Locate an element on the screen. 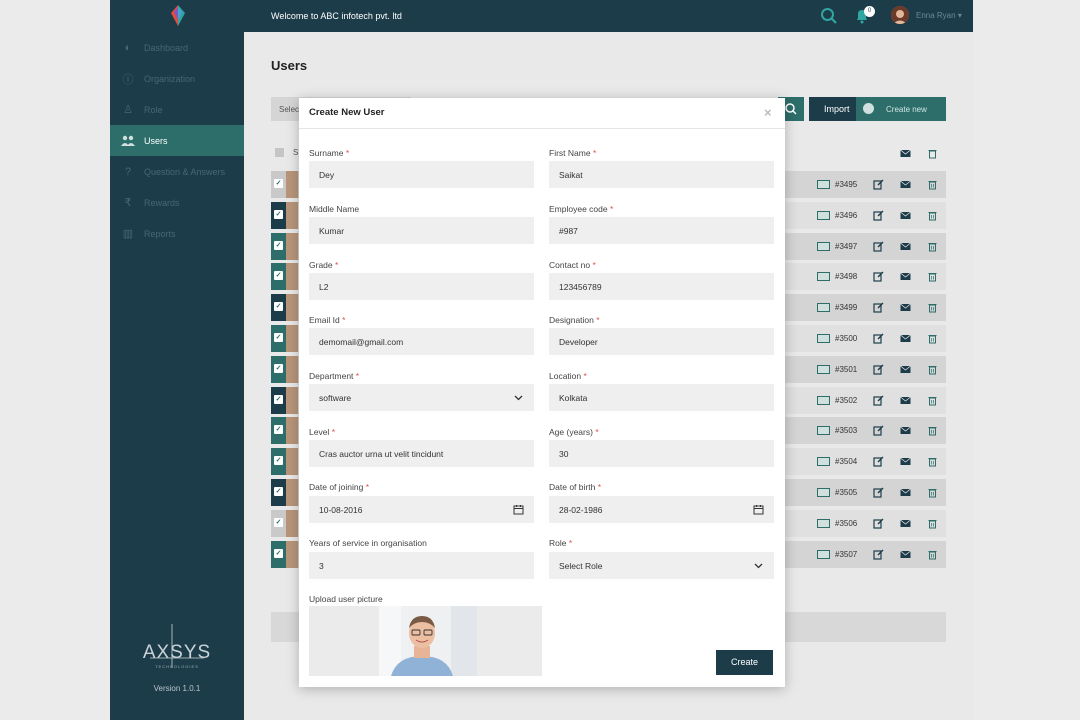 The height and width of the screenshot is (720, 1080). modal-header: Create New User × is located at coordinates (542, 113).